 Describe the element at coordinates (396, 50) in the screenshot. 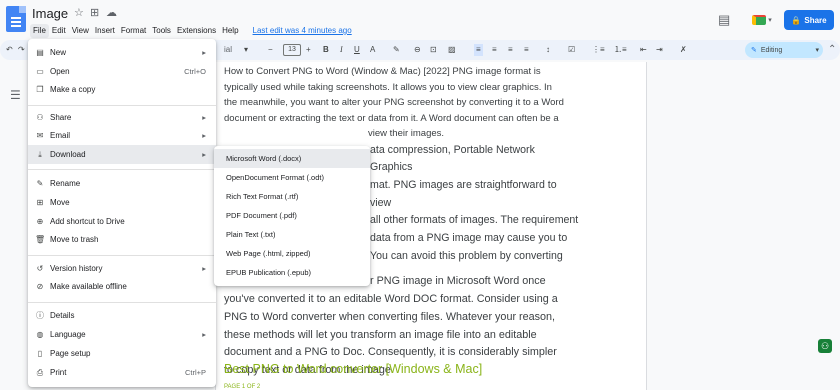

I see `highlight-icon: ✎` at that location.